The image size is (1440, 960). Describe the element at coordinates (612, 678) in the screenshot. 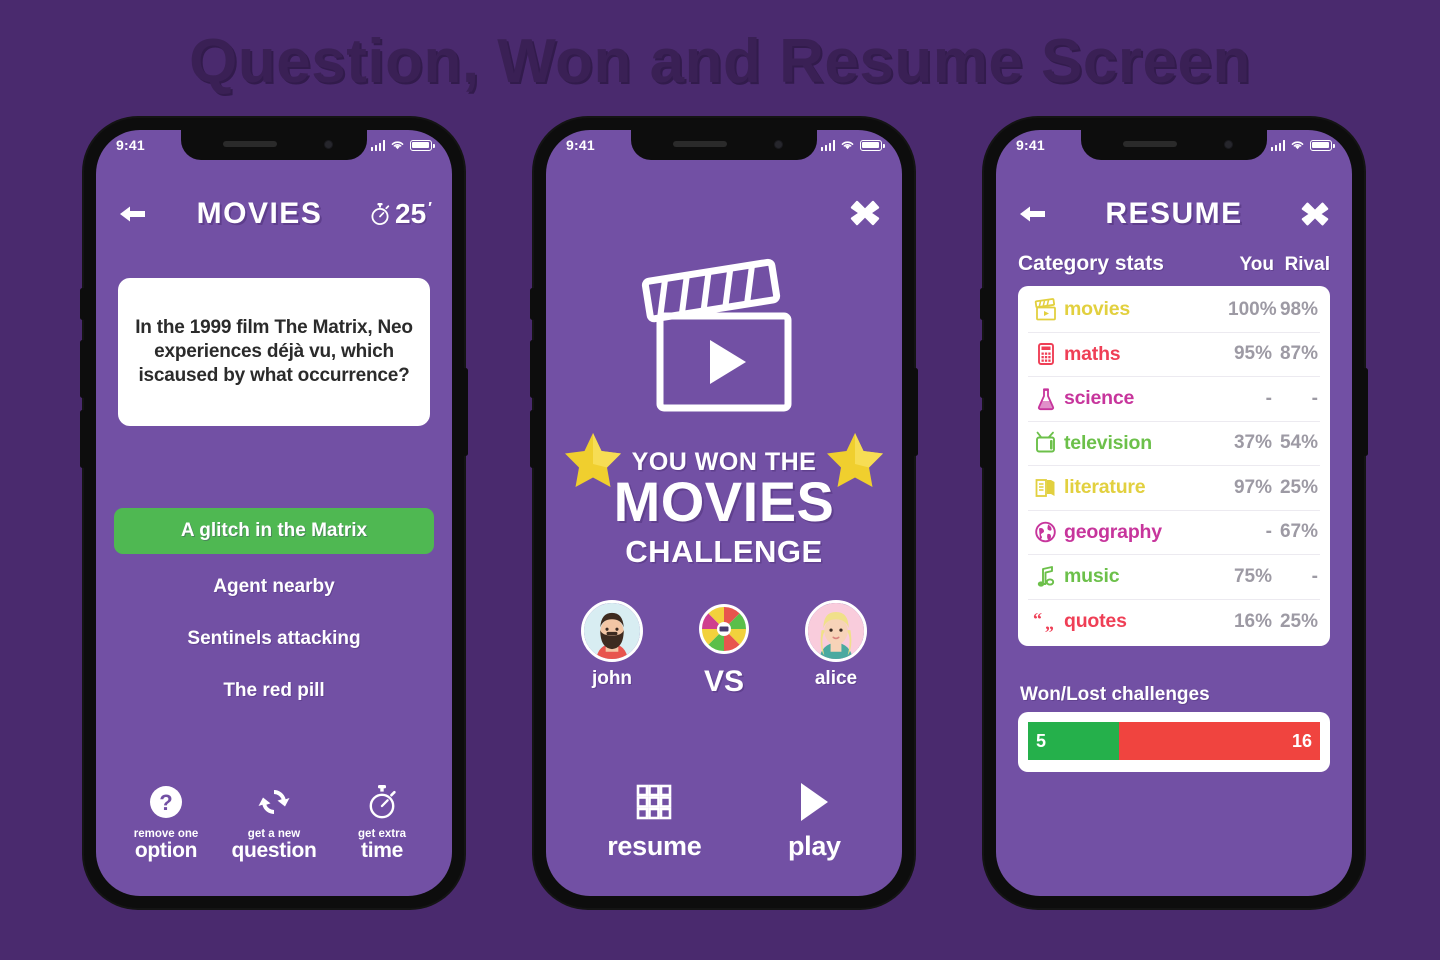

I see `player-left-name: john` at that location.